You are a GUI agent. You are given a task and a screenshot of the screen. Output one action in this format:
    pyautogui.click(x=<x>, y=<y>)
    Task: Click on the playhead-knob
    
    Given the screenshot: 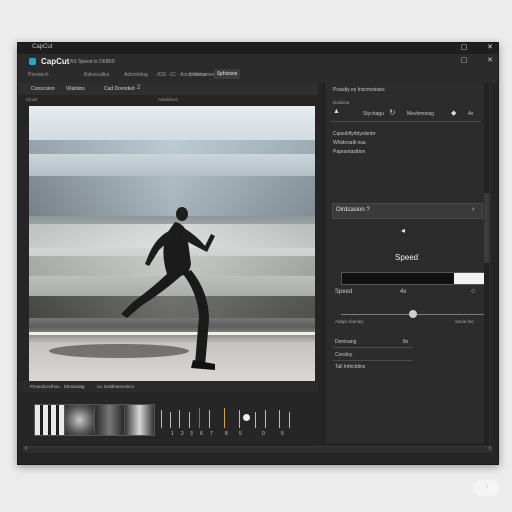 What is the action you would take?
    pyautogui.click(x=246, y=417)
    